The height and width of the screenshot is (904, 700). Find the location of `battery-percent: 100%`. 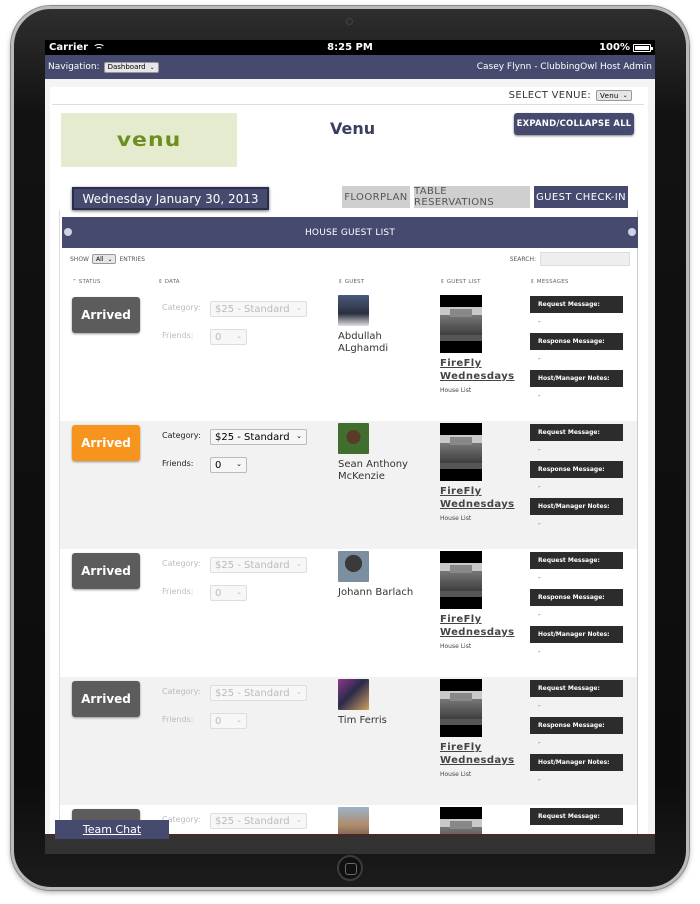

battery-percent: 100% is located at coordinates (614, 47).